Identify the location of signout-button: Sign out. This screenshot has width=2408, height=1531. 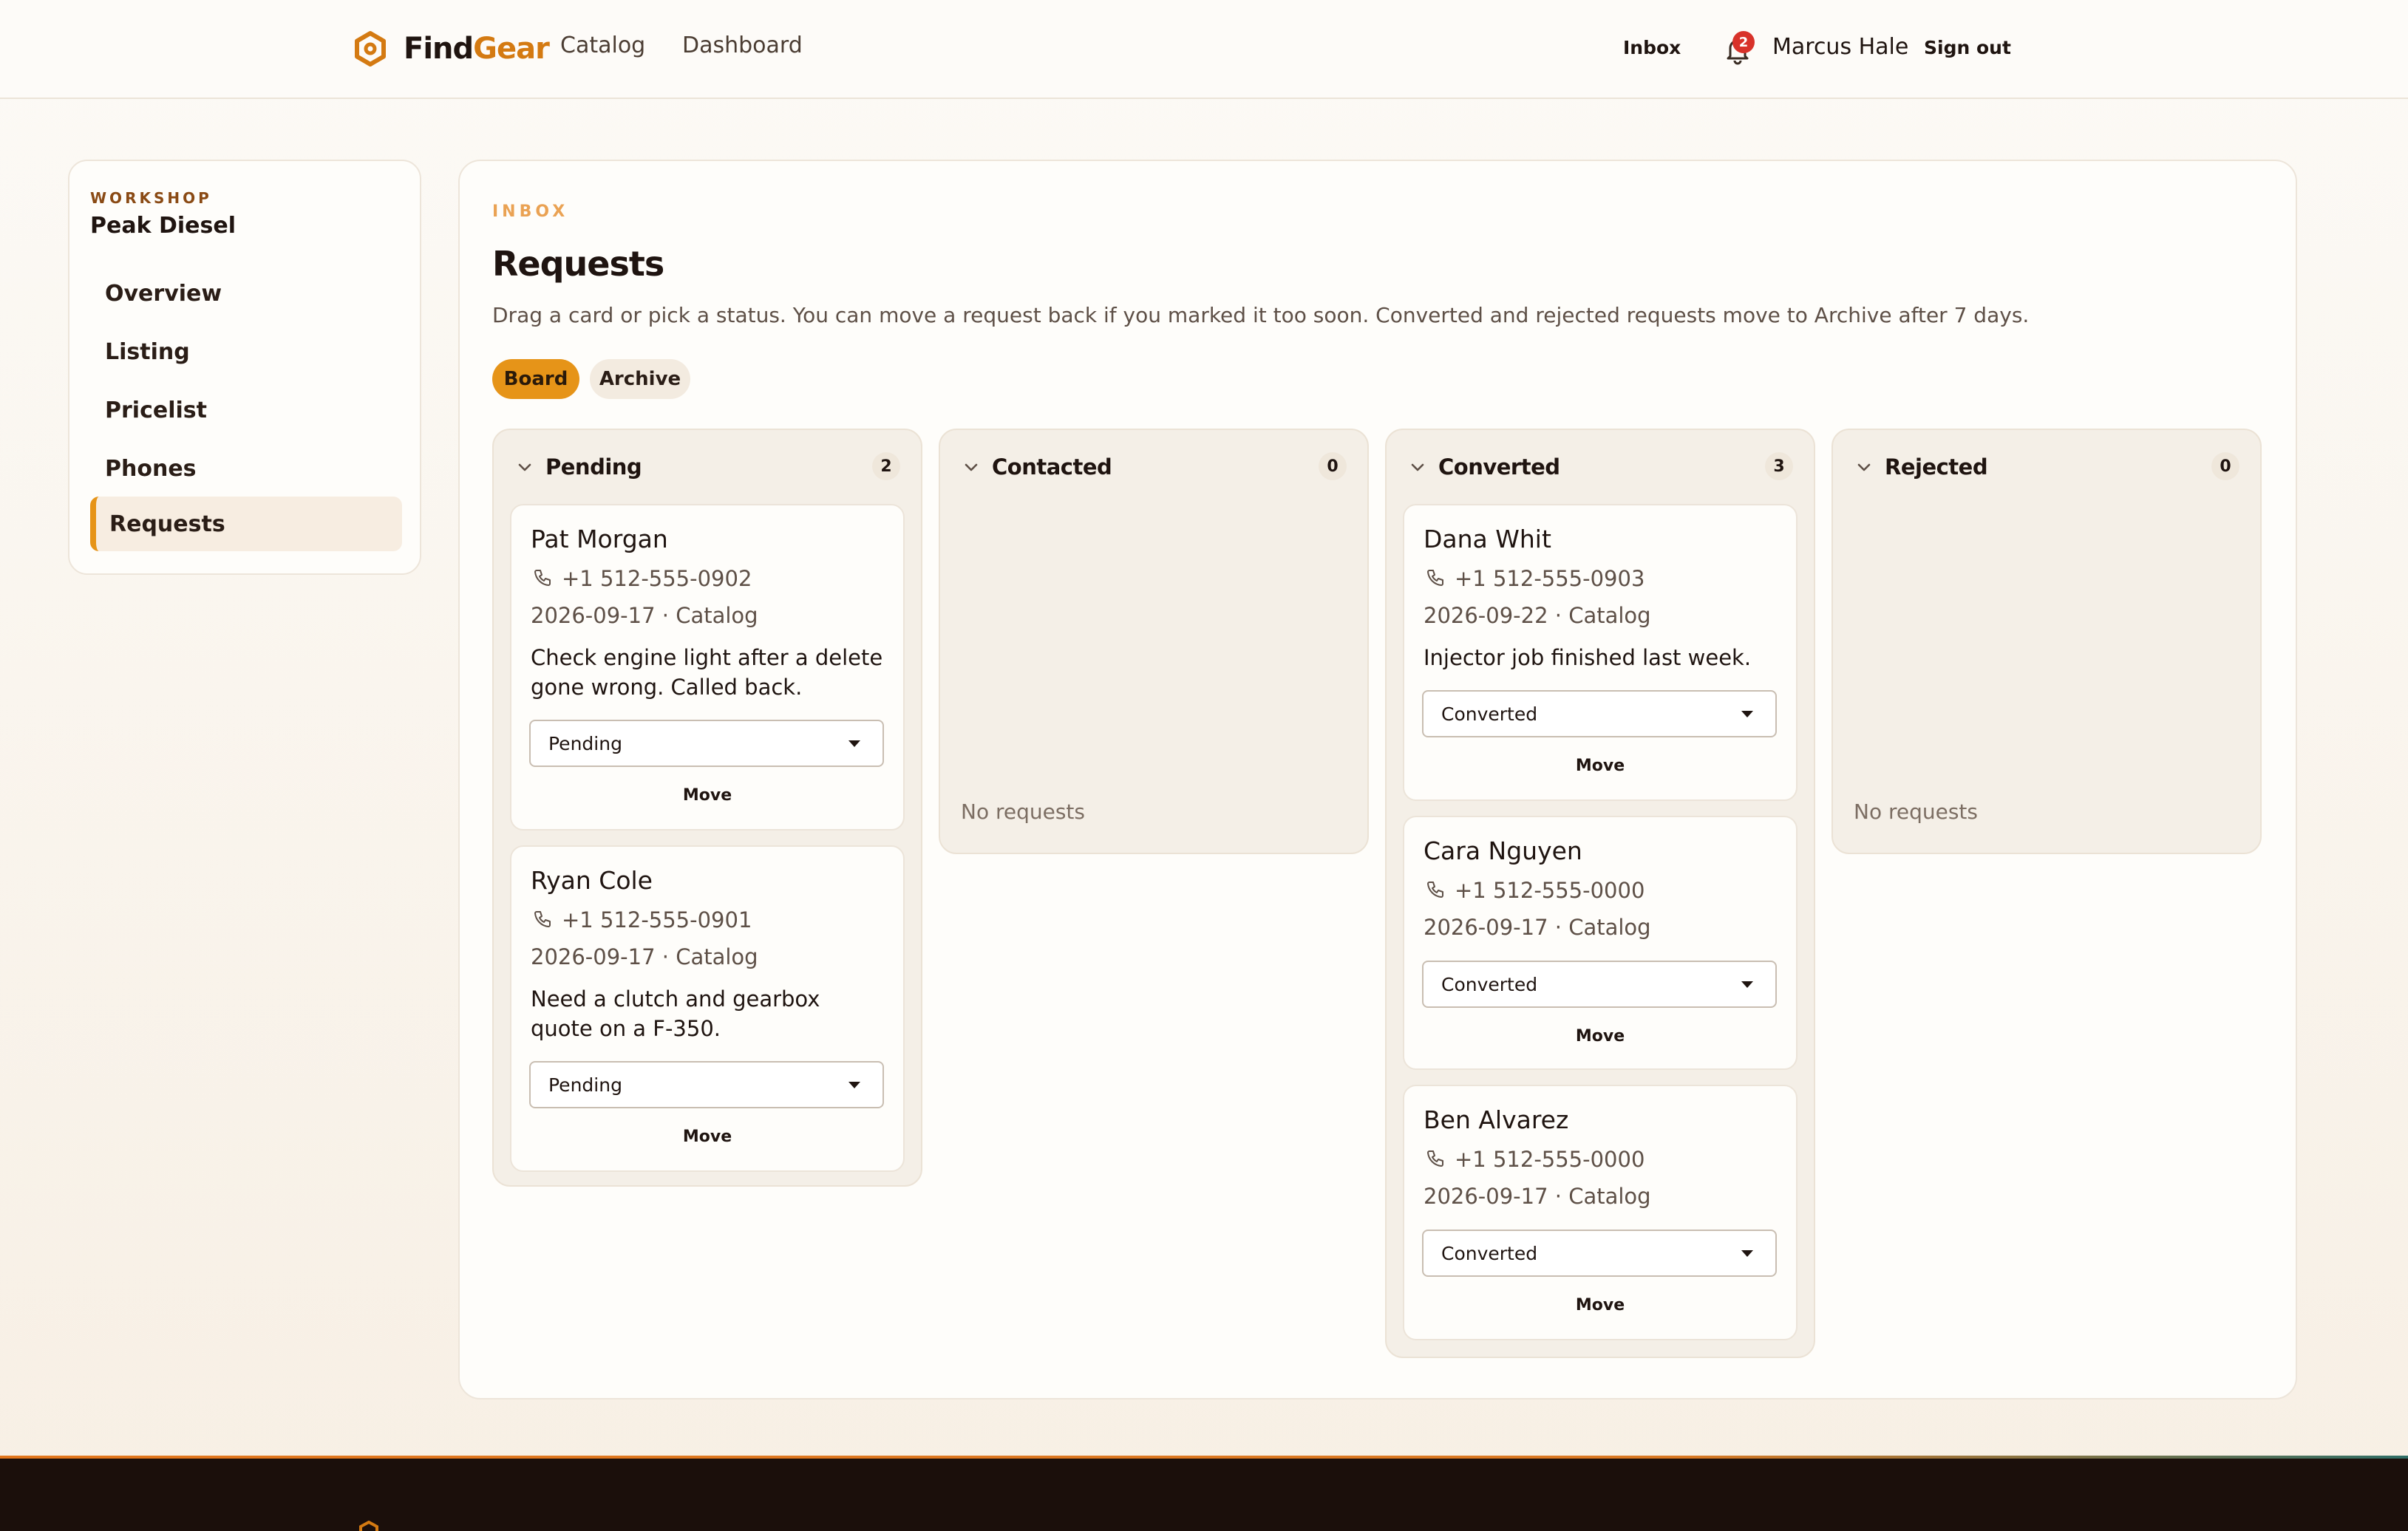
(1967, 48).